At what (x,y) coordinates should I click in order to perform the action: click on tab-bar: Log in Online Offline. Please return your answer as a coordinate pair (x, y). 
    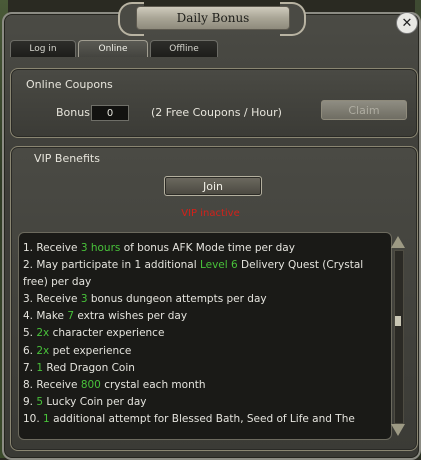
    Looking at the image, I should click on (115, 49).